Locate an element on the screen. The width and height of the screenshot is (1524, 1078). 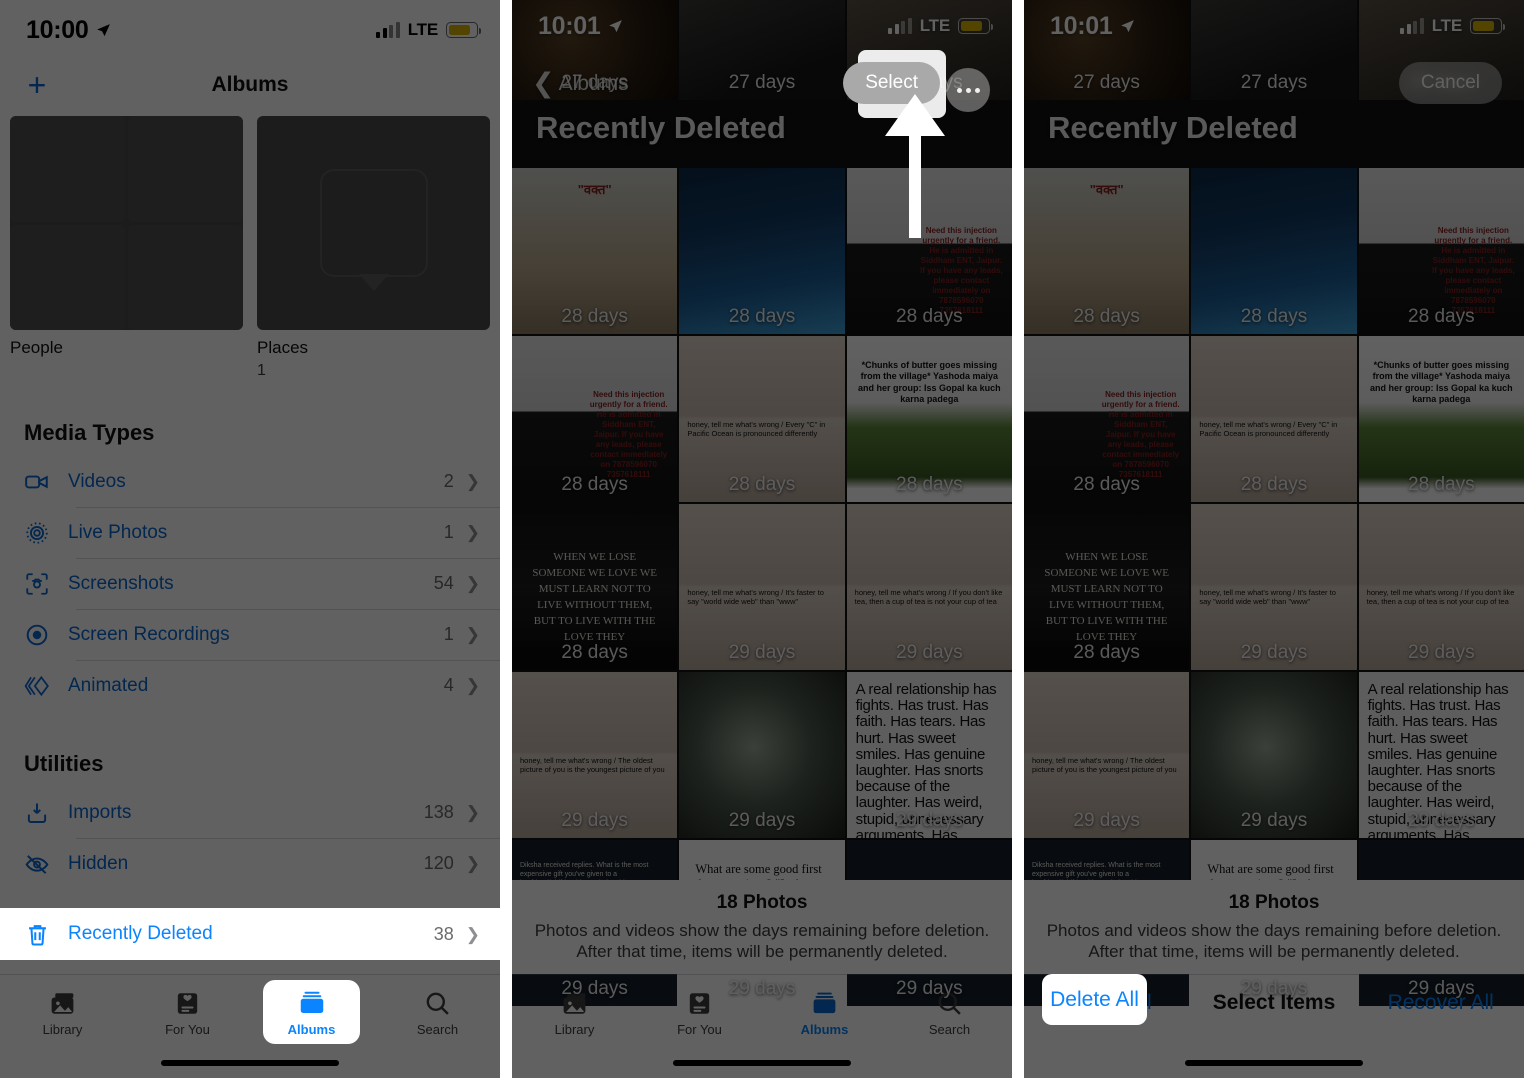
library-icon is located at coordinates (62, 1003).